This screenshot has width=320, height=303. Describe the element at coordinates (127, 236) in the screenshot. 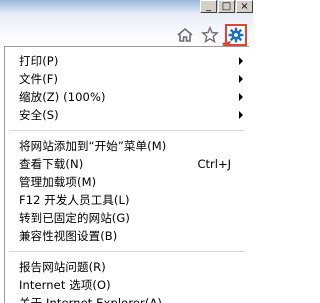

I see `menu-item-compat-view: 兼容性视图设置(B)` at that location.